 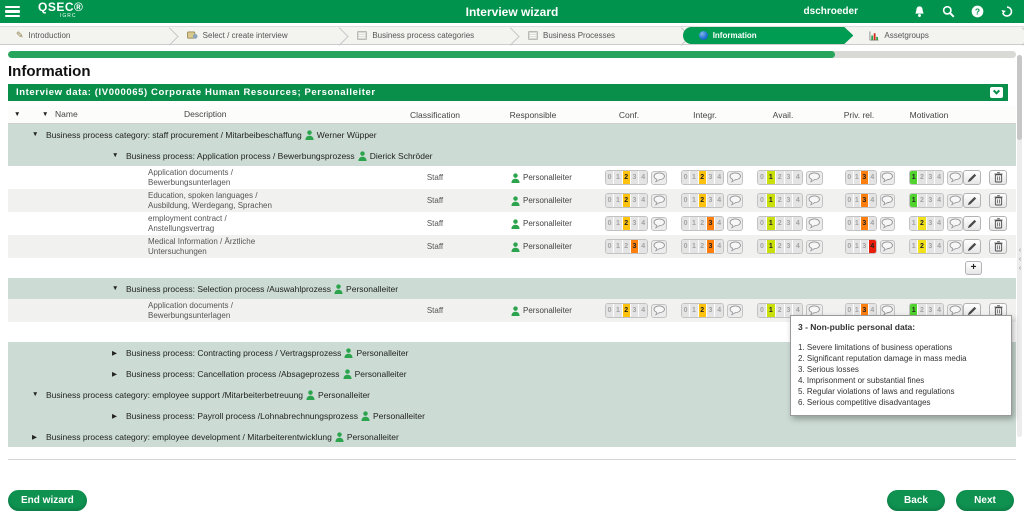 I want to click on rating-cell-motiv-1: 1, so click(x=914, y=223).